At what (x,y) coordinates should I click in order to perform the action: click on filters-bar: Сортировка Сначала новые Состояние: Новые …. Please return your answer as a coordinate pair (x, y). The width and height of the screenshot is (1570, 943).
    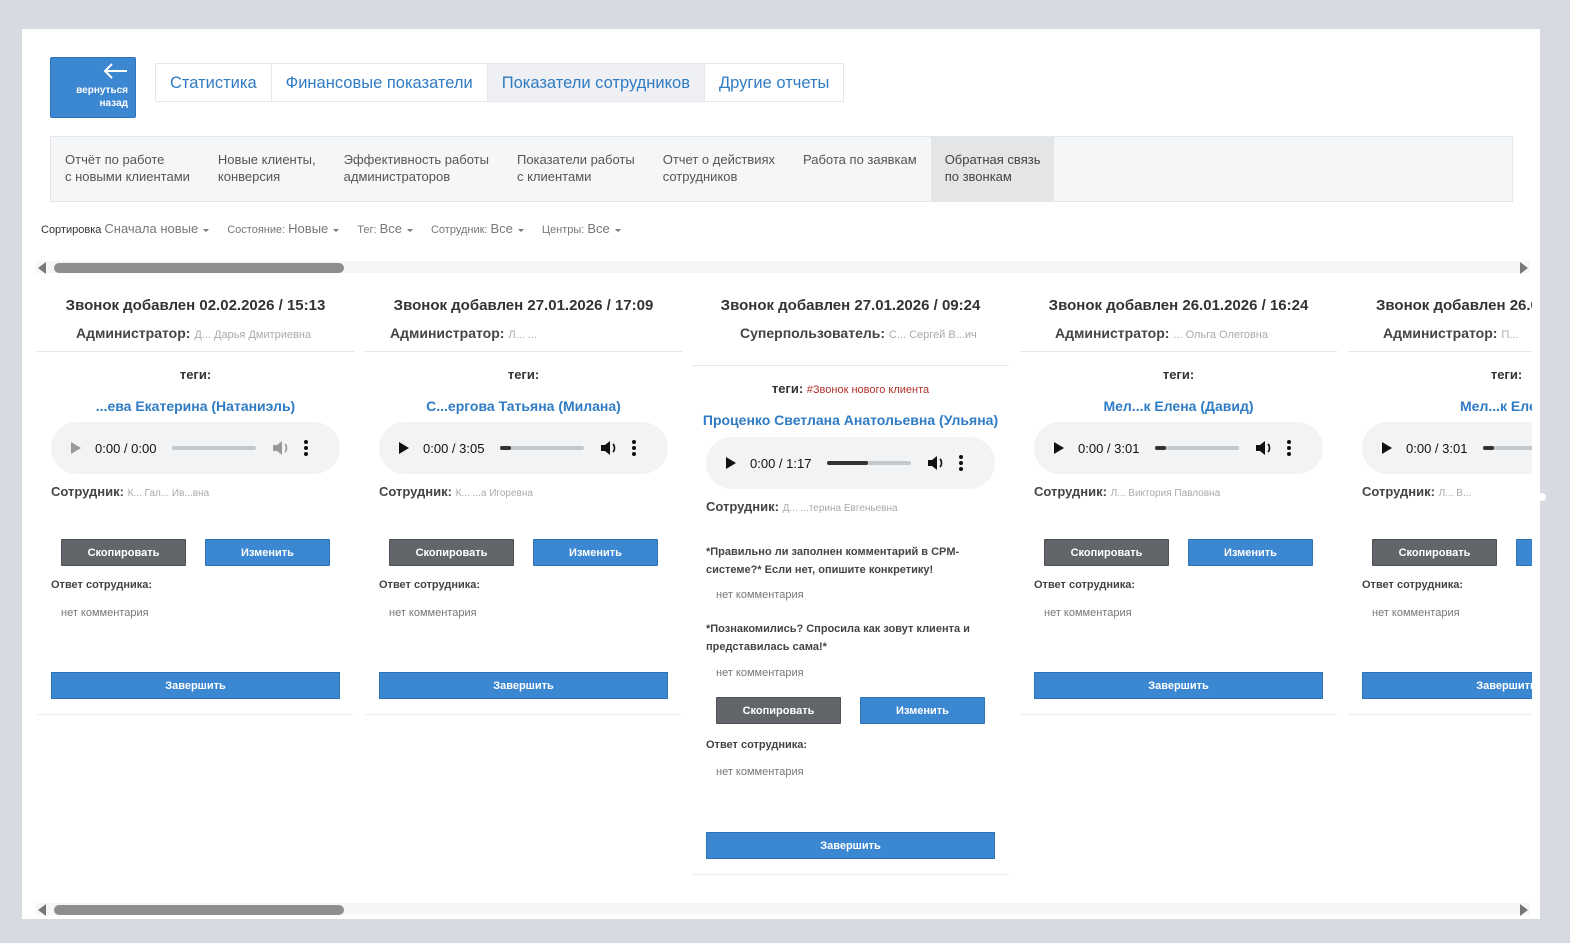
    Looking at the image, I should click on (340, 228).